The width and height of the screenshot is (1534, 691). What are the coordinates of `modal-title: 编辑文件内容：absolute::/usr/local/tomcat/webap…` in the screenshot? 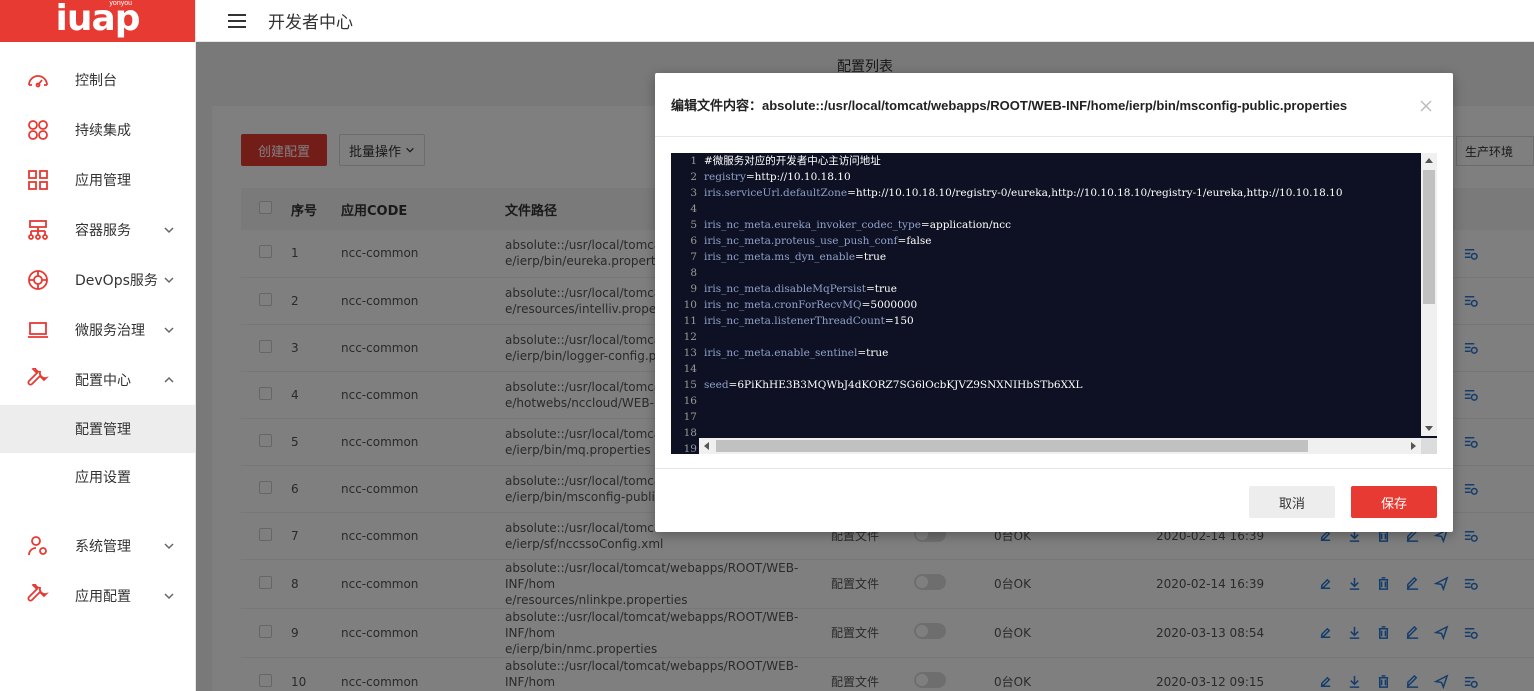 It's located at (1009, 105).